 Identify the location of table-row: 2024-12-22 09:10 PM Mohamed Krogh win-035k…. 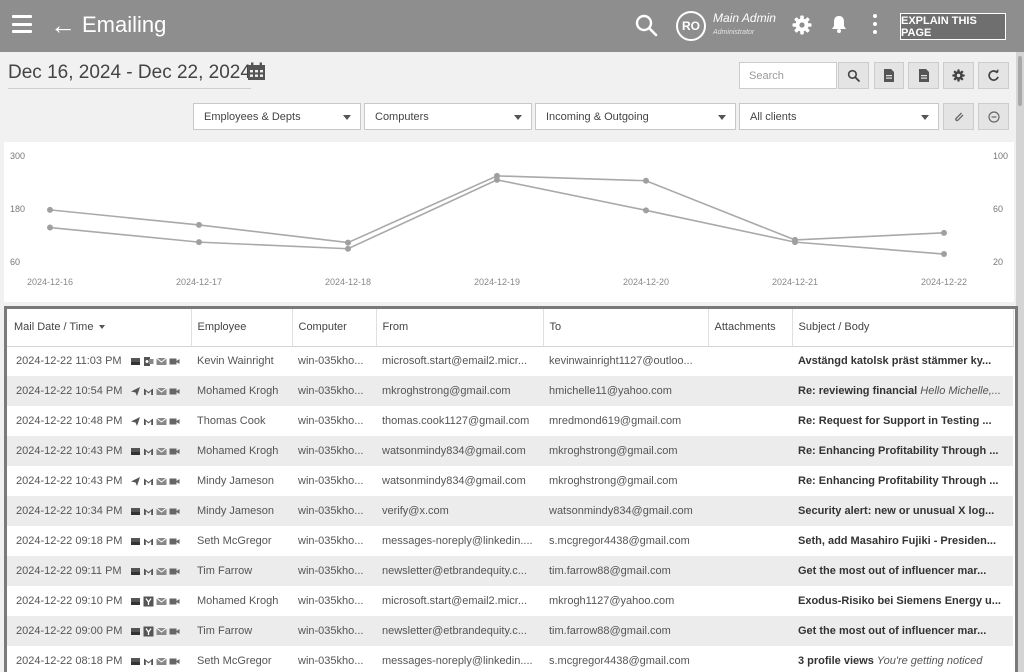
(510, 601).